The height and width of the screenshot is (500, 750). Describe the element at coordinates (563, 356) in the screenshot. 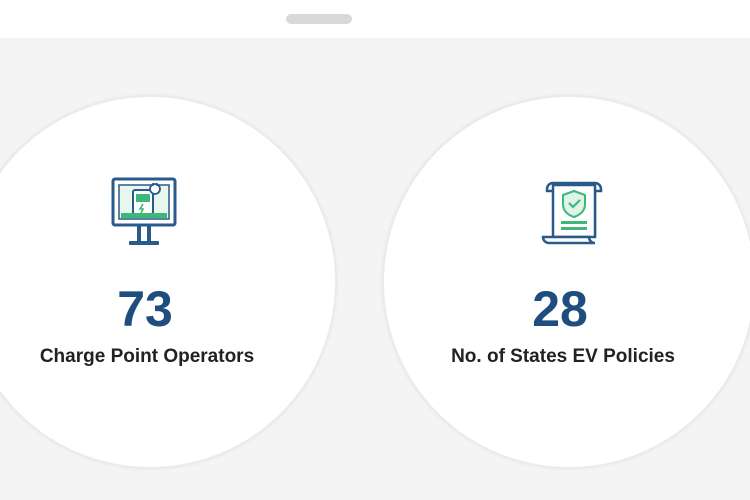

I see `stat-label: No. of States EV Policies` at that location.